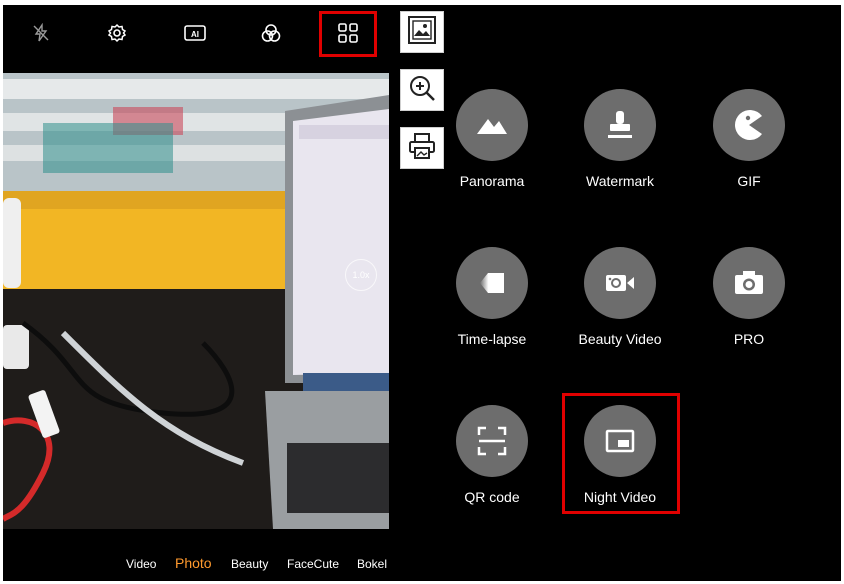  What do you see at coordinates (620, 339) in the screenshot?
I see `mode-tile-label: Beauty Video` at bounding box center [620, 339].